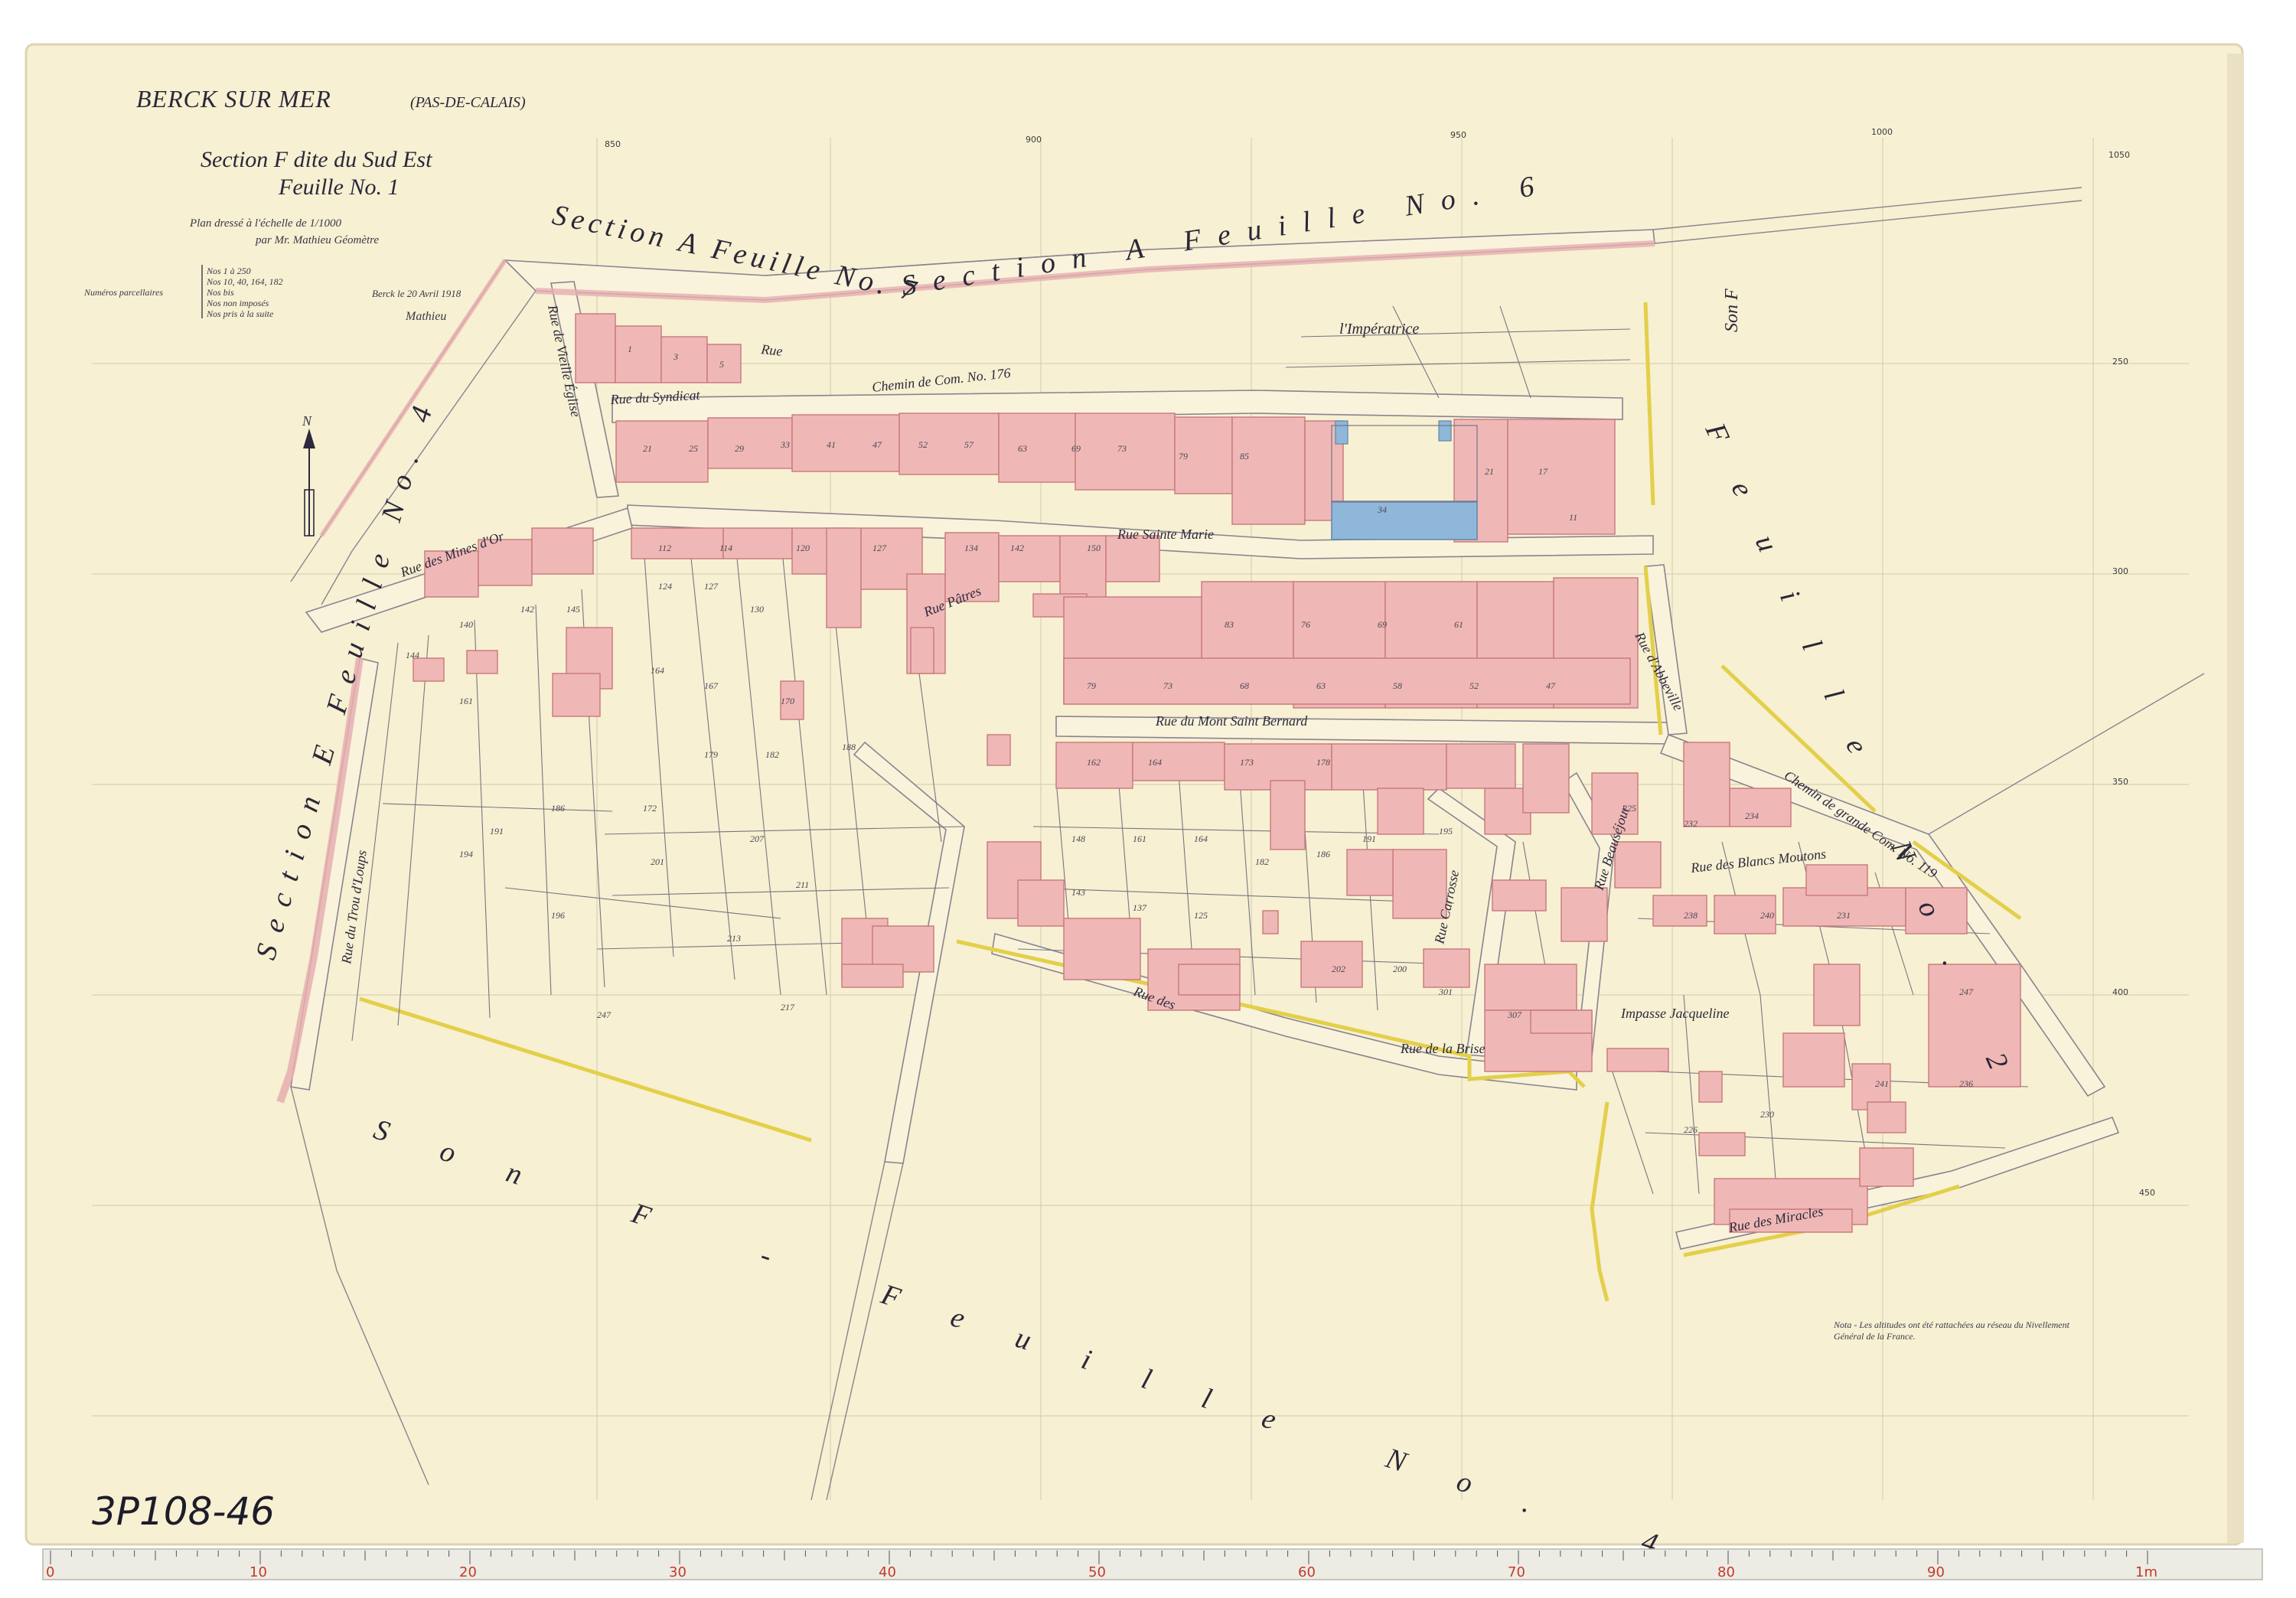 Image resolution: width=2296 pixels, height=1598 pixels. I want to click on svg-text: 173, so click(1247, 762).